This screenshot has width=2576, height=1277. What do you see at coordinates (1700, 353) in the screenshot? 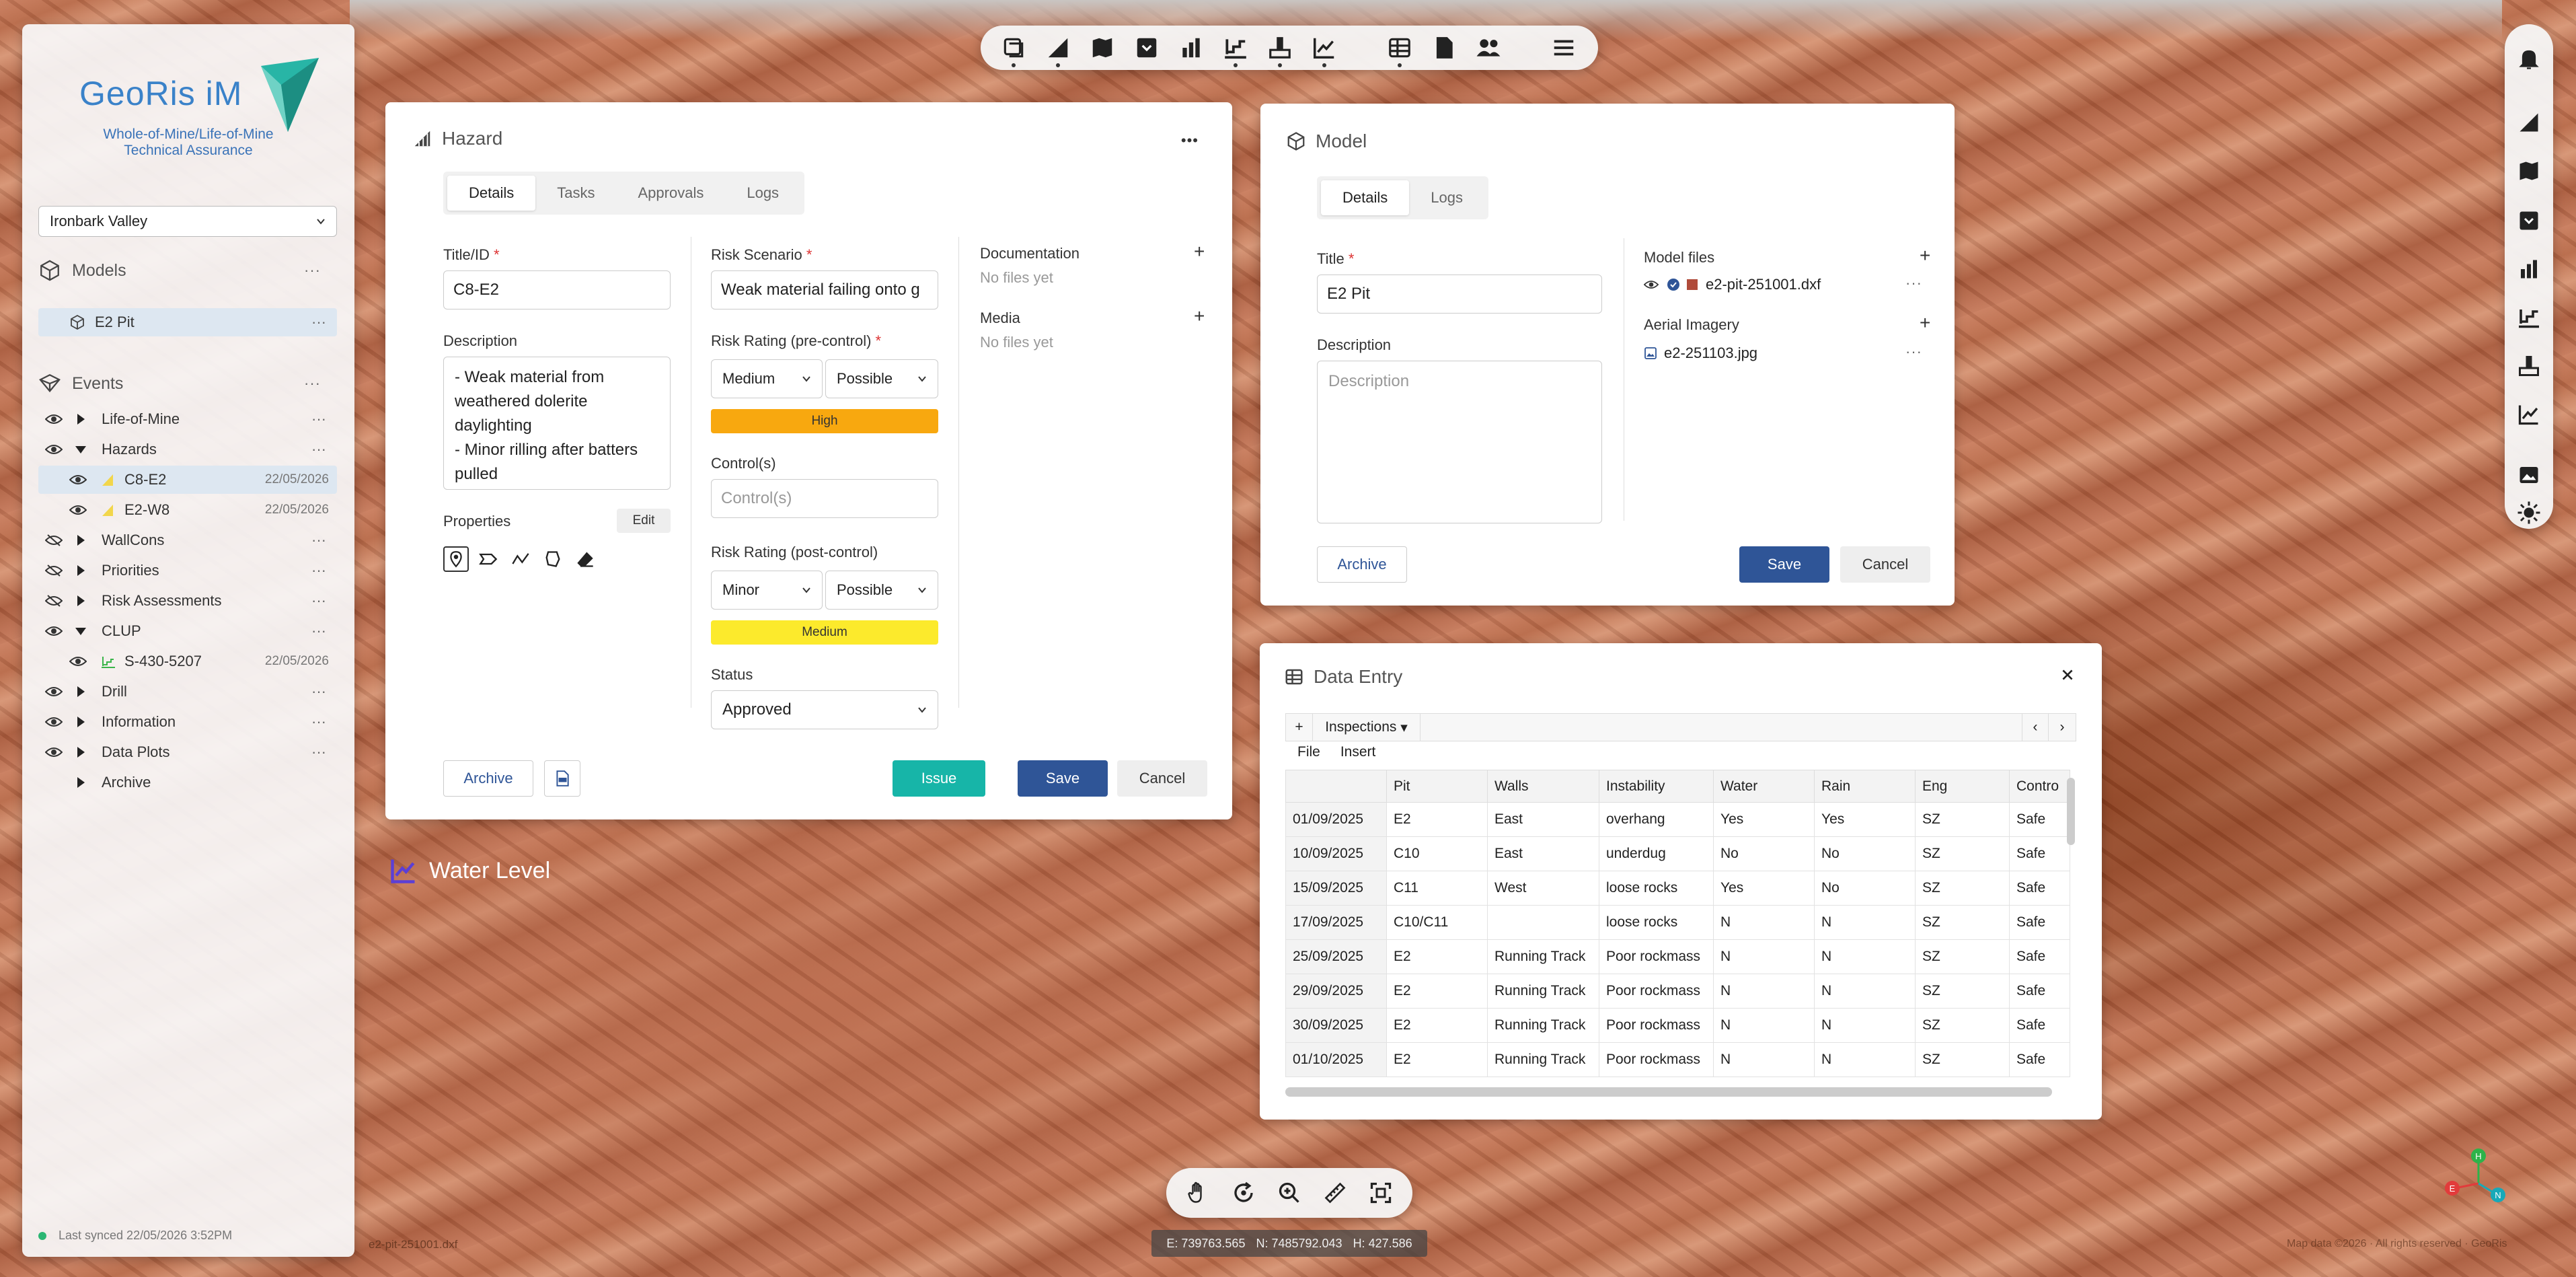
I see `aerial-file-row: e2-251103.jpg` at bounding box center [1700, 353].